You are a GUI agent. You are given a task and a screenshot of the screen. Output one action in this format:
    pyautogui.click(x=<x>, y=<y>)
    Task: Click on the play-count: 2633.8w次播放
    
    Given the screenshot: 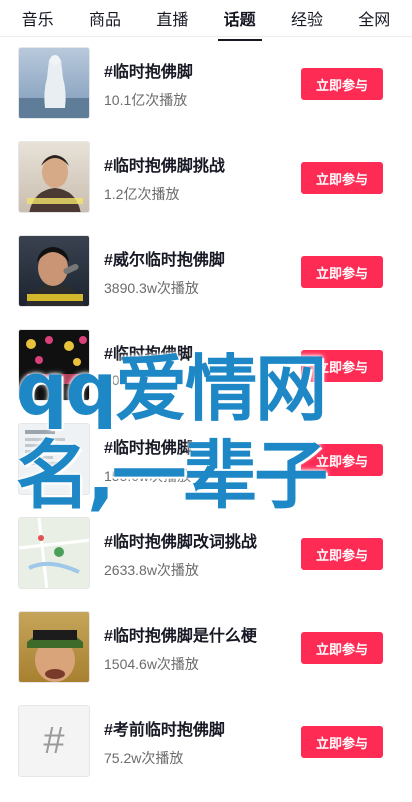 What is the action you would take?
    pyautogui.click(x=151, y=570)
    